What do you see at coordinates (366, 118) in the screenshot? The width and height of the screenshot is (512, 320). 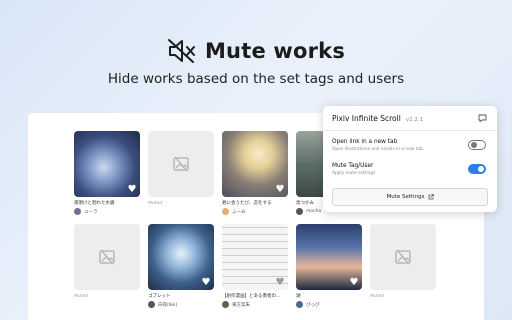 I see `app-name: Pixiv Infinite Scroll` at bounding box center [366, 118].